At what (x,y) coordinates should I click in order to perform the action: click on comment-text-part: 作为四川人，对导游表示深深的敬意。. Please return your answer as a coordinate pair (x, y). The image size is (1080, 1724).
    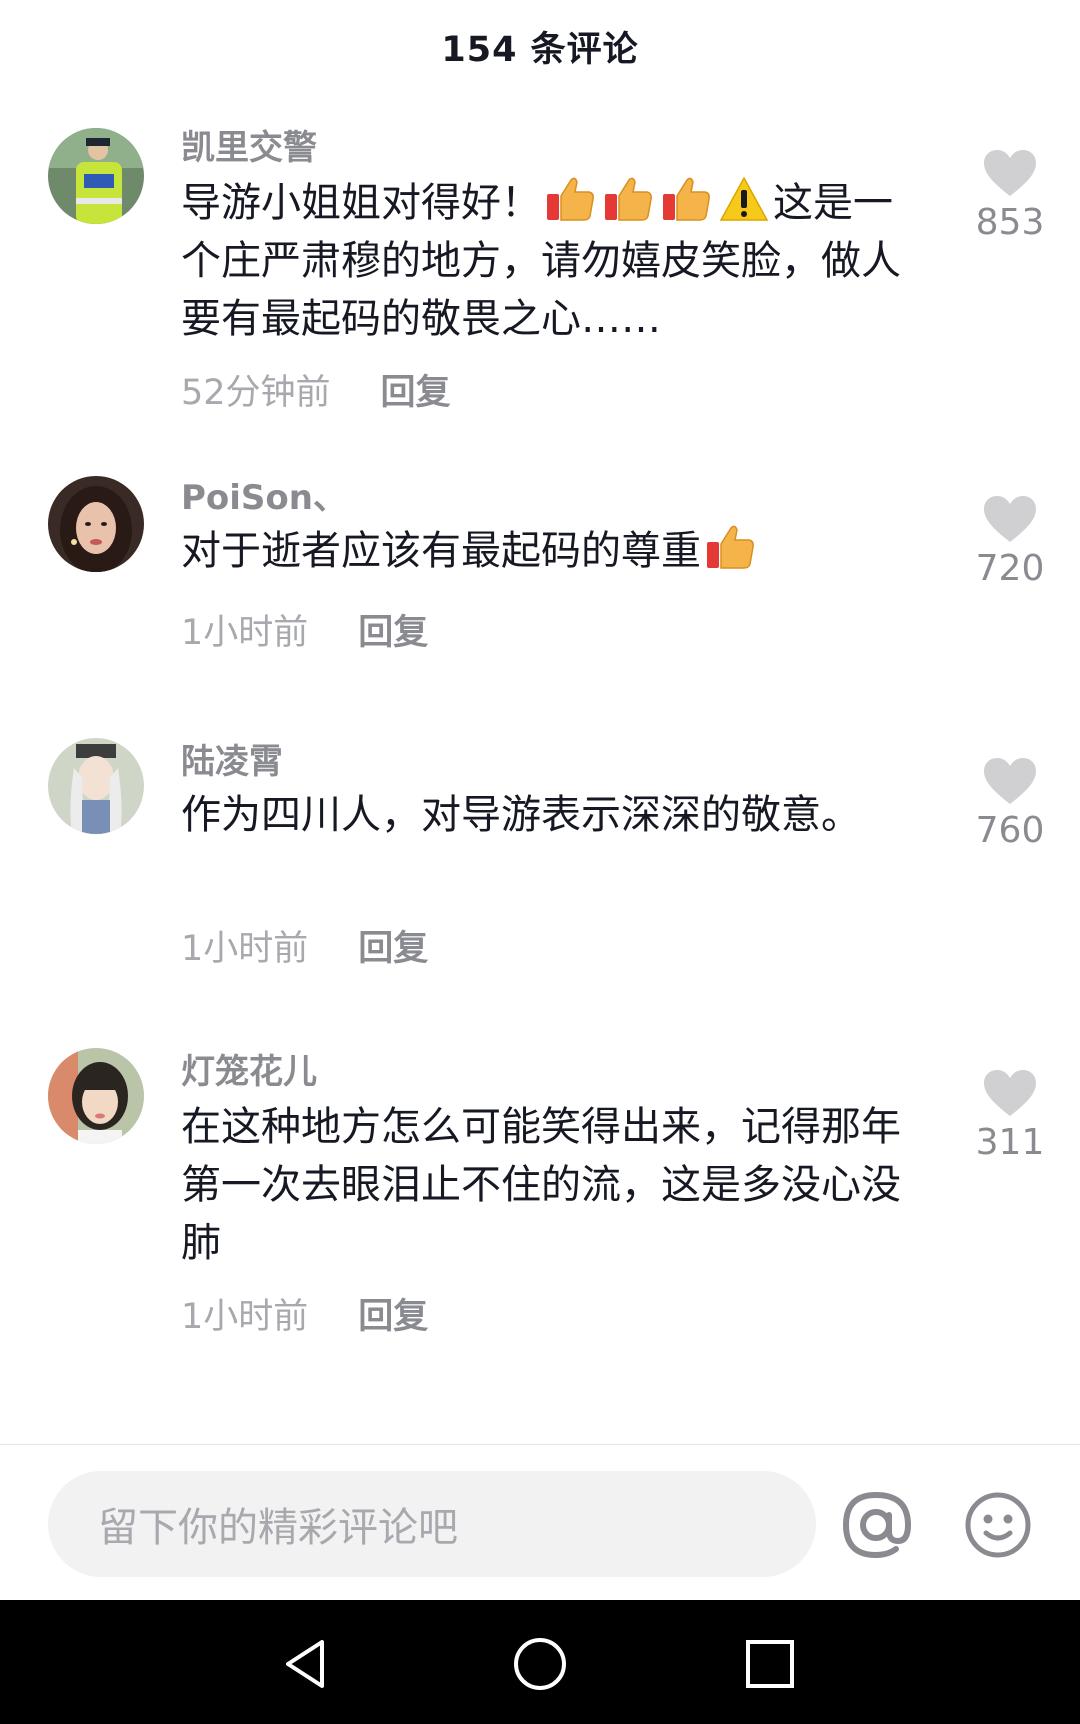
    Looking at the image, I should click on (521, 815).